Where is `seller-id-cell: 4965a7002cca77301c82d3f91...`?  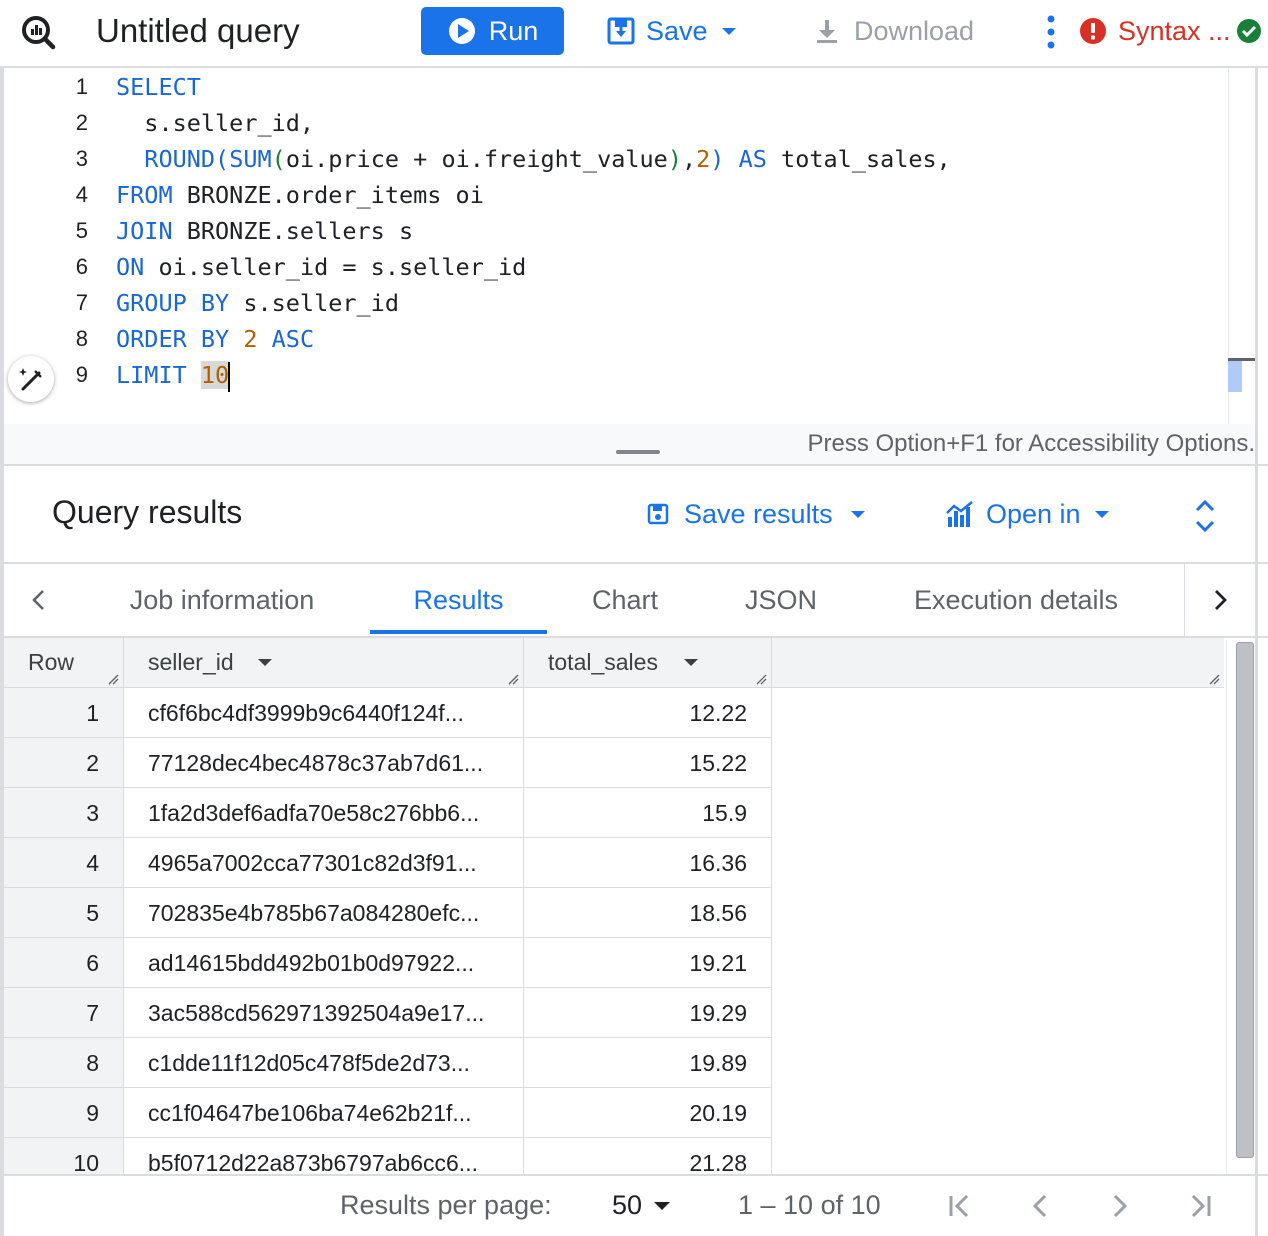 seller-id-cell: 4965a7002cca77301c82d3f91... is located at coordinates (324, 863).